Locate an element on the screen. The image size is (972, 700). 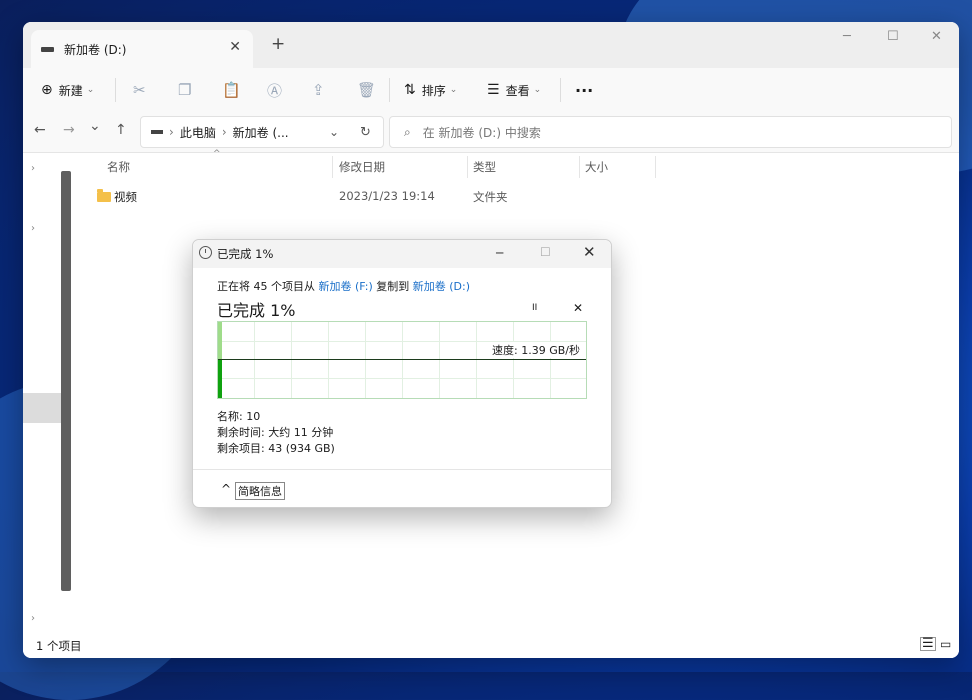
sort-icon: ⇅ is located at coordinates (410, 90).